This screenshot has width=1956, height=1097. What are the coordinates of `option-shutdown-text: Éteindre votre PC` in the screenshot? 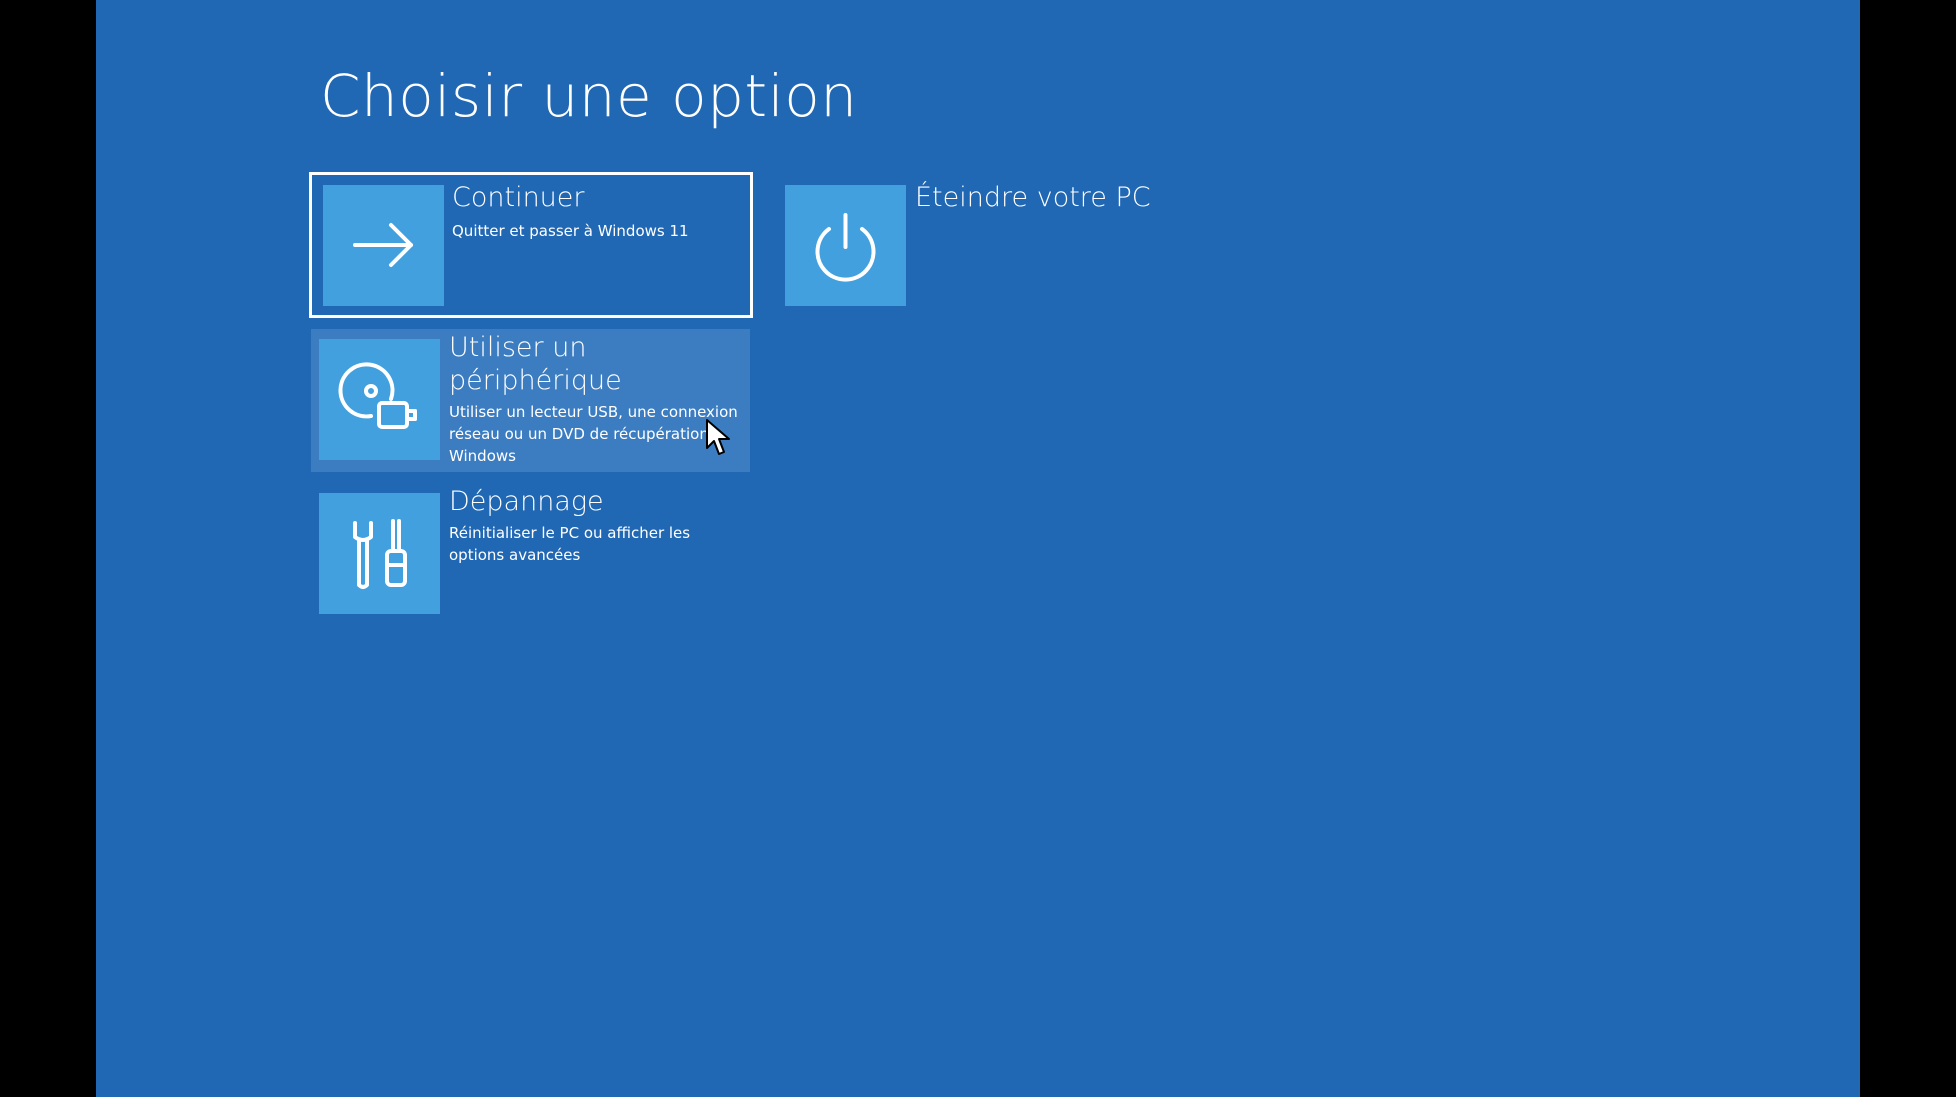 It's located at (1064, 197).